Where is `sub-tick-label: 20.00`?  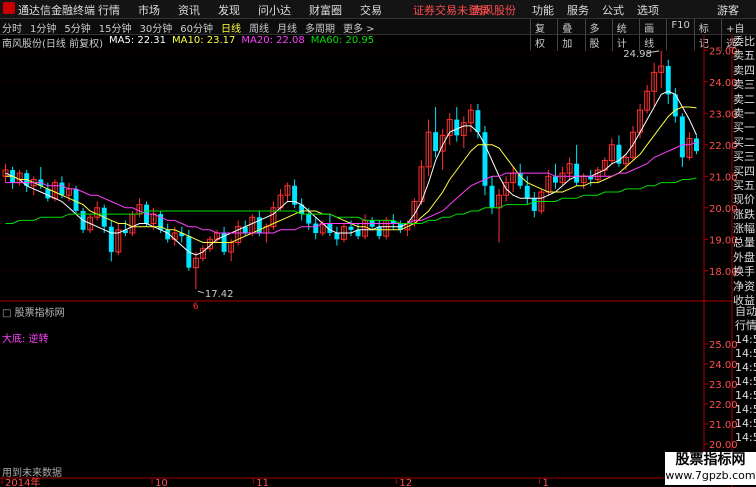
sub-tick-label: 20.00 is located at coordinates (723, 445).